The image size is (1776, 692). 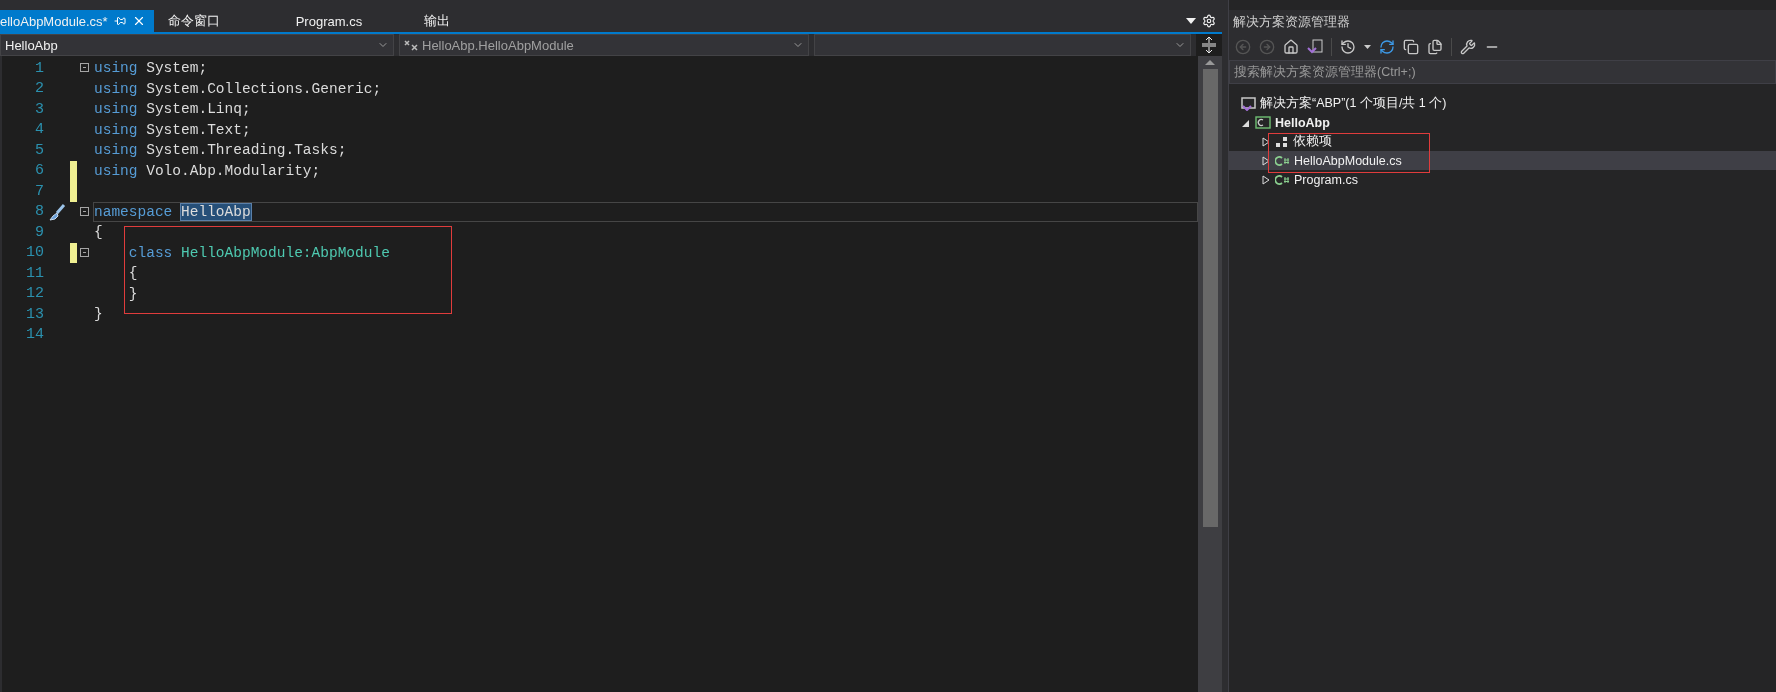 I want to click on settings-icon, so click(x=1209, y=21).